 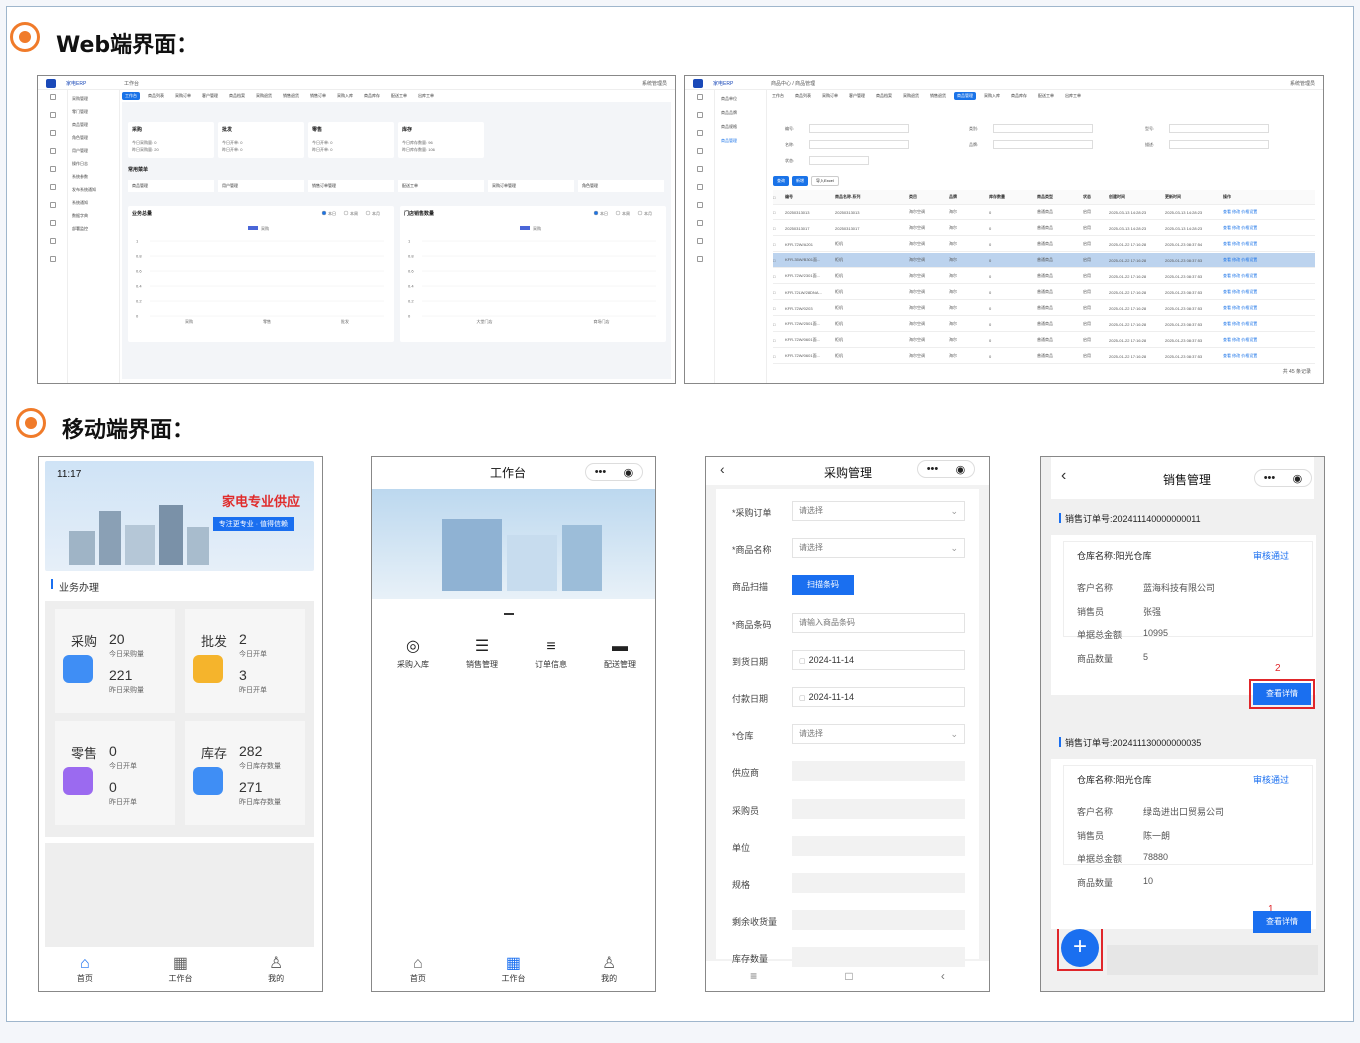 I want to click on menu-item: 零门管理, so click(x=80, y=112).